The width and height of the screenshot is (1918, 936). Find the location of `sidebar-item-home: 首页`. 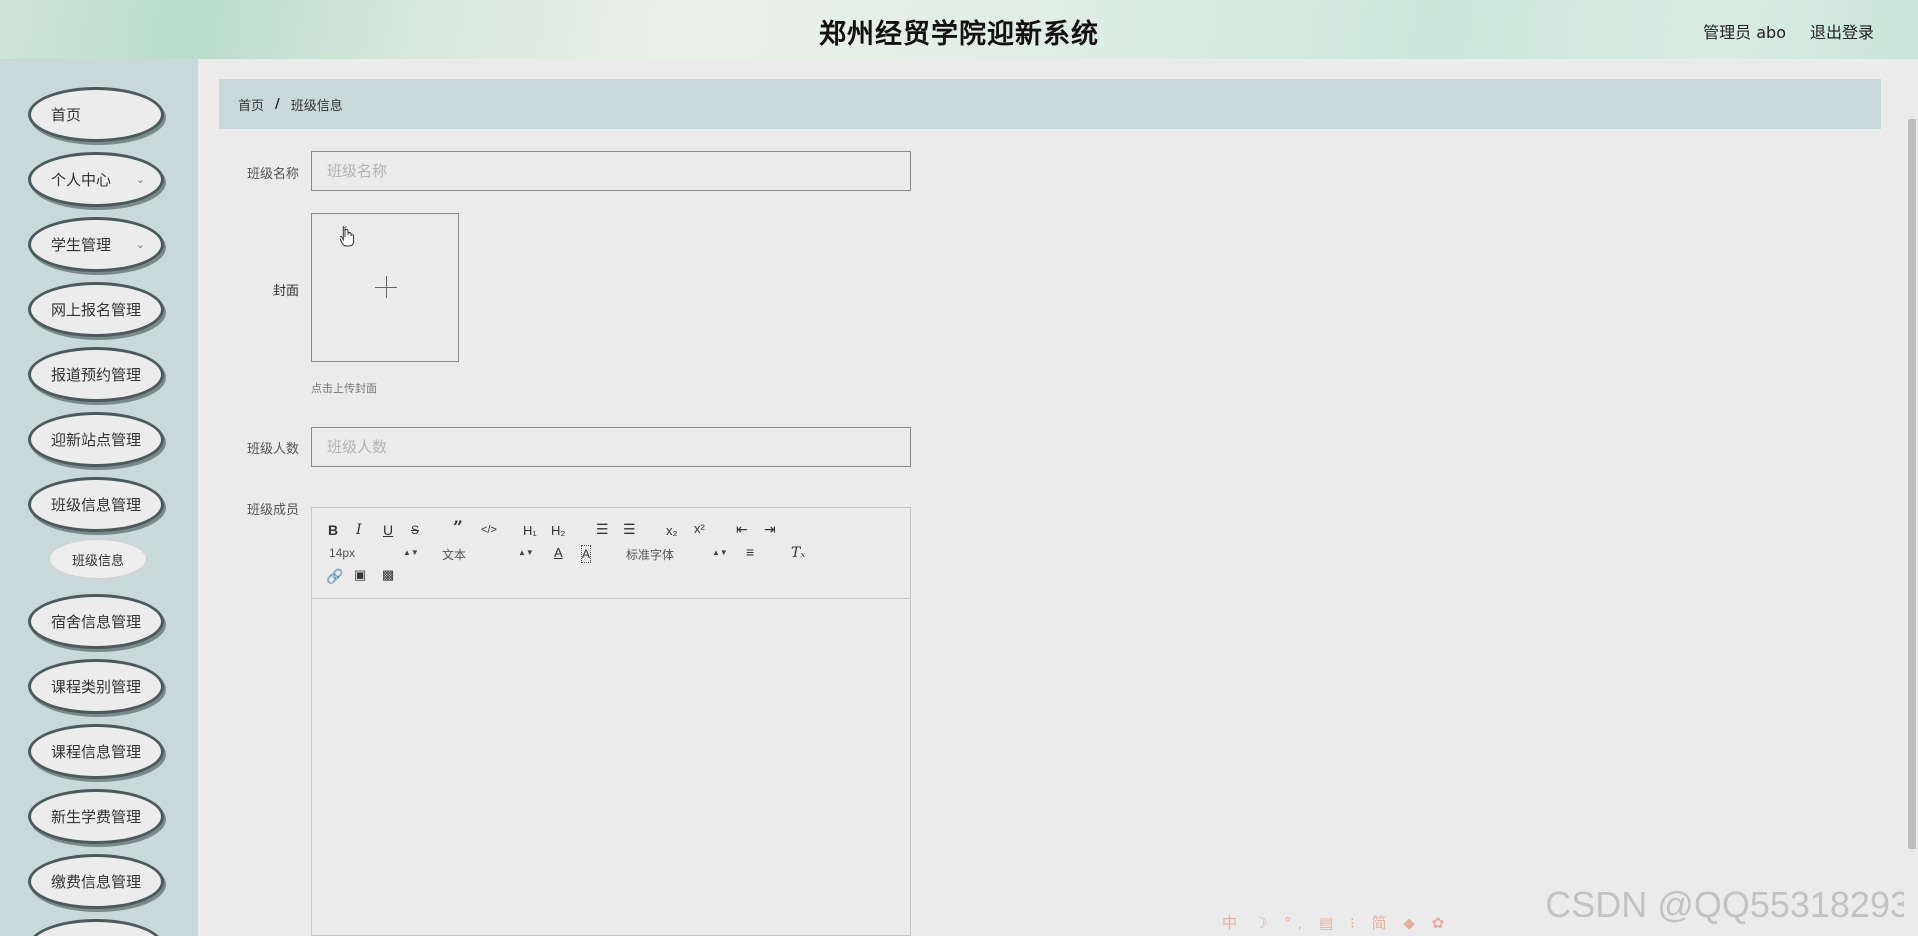

sidebar-item-home: 首页 is located at coordinates (96, 114).